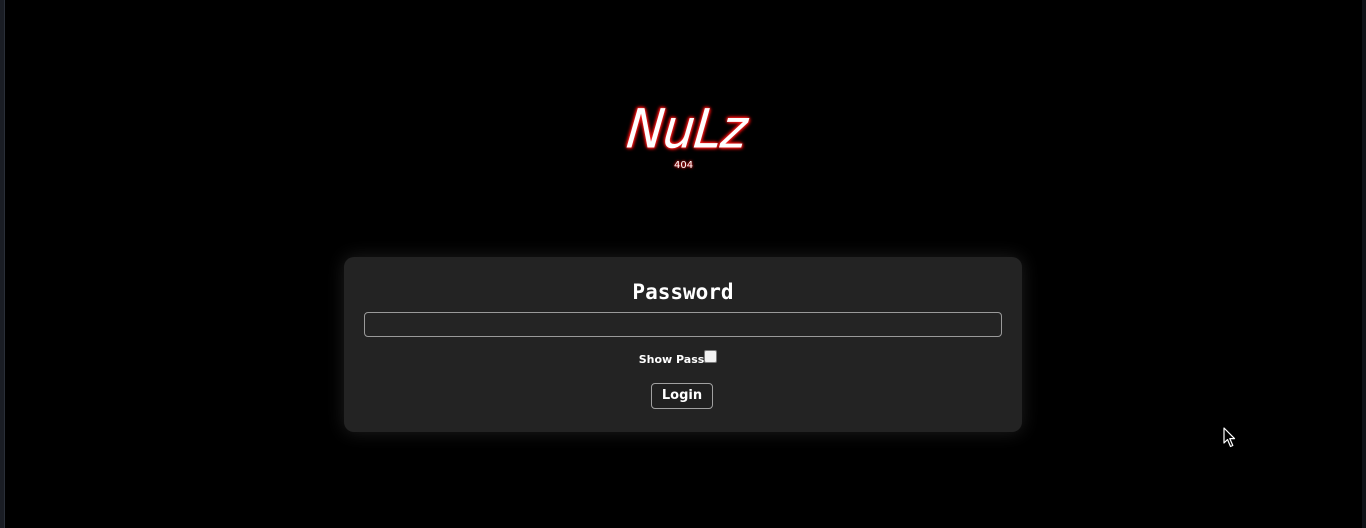 The image size is (1366, 528). What do you see at coordinates (682, 396) in the screenshot?
I see `login-button: Login` at bounding box center [682, 396].